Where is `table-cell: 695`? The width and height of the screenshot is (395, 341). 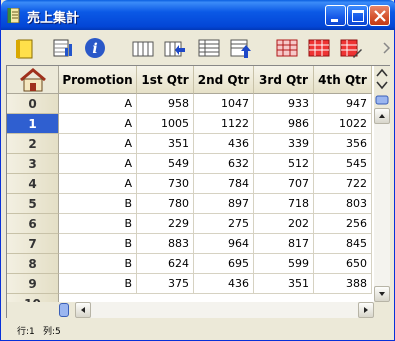
table-cell: 695 is located at coordinates (224, 264).